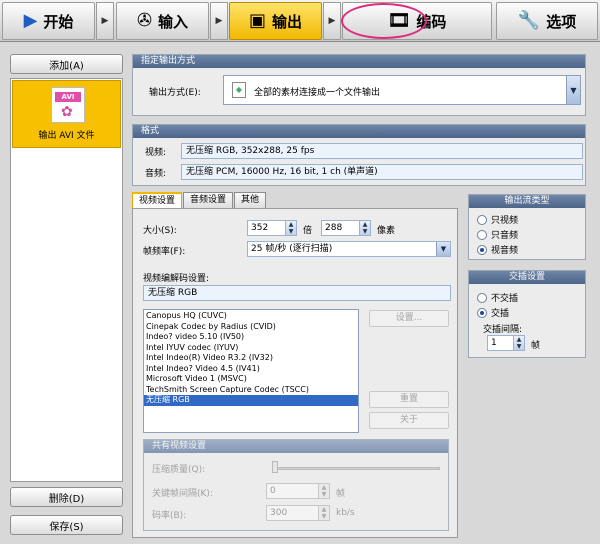 Image resolution: width=600 pixels, height=544 pixels. Describe the element at coordinates (506, 343) in the screenshot. I see `interval-stepper: 1 ▲ ▼` at that location.